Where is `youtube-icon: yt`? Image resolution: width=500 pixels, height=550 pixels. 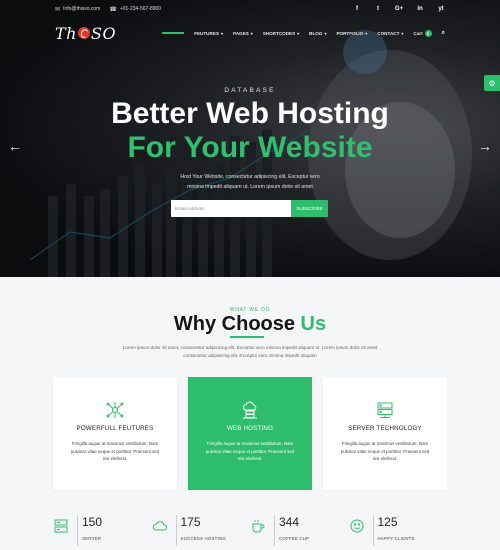
youtube-icon: yt is located at coordinates (441, 9).